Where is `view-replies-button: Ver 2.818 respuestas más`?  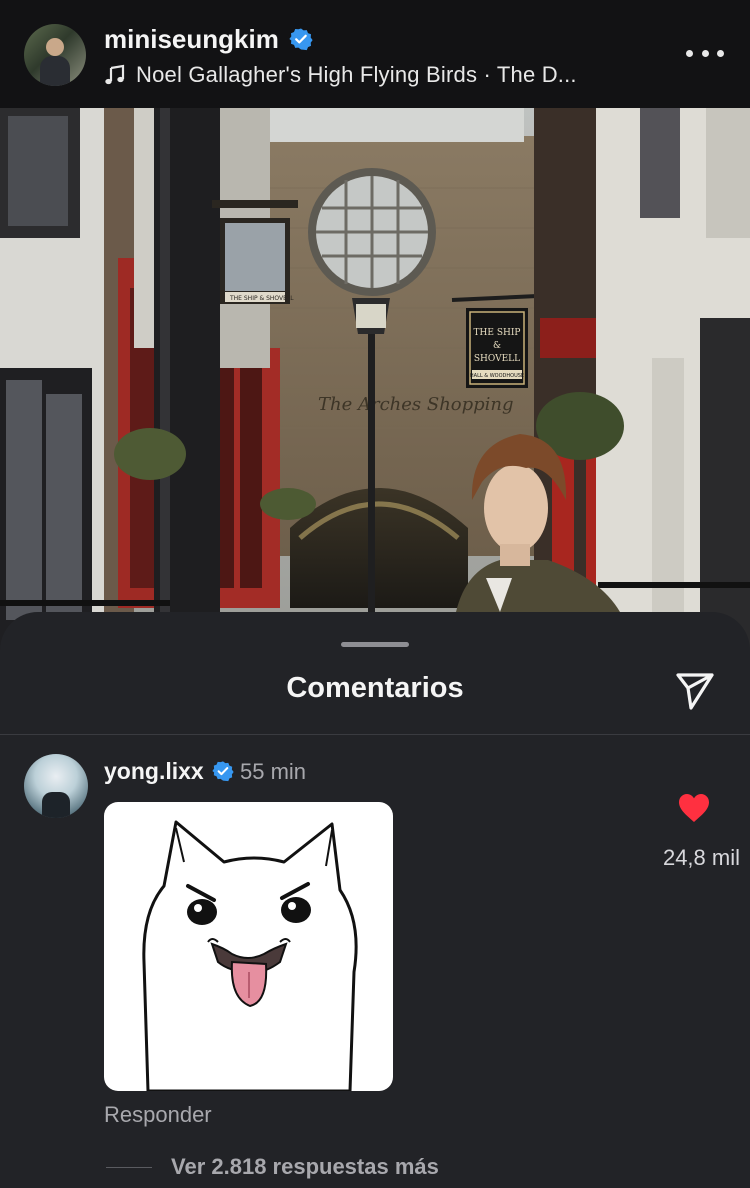
view-replies-button: Ver 2.818 respuestas más is located at coordinates (305, 1167).